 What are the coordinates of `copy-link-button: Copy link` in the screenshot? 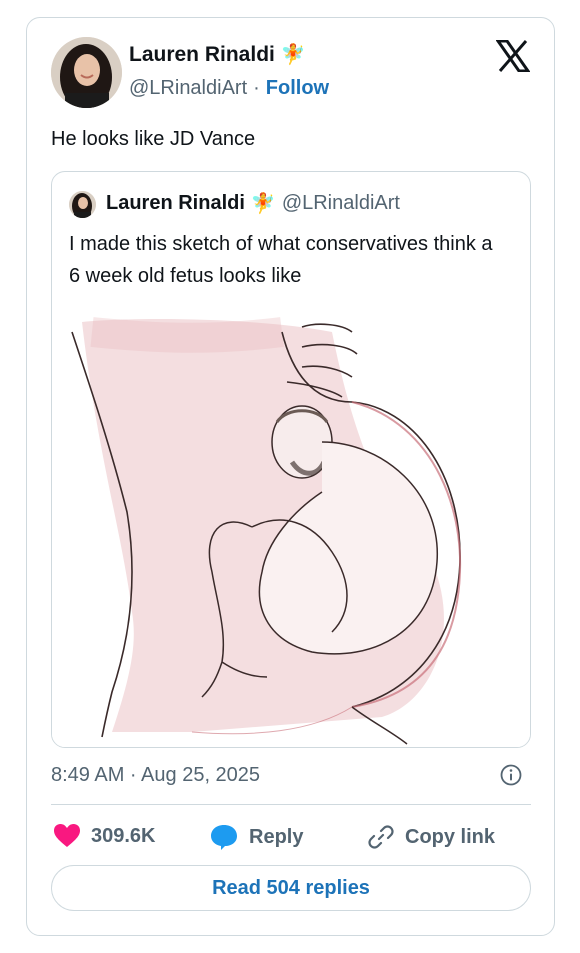 It's located at (431, 837).